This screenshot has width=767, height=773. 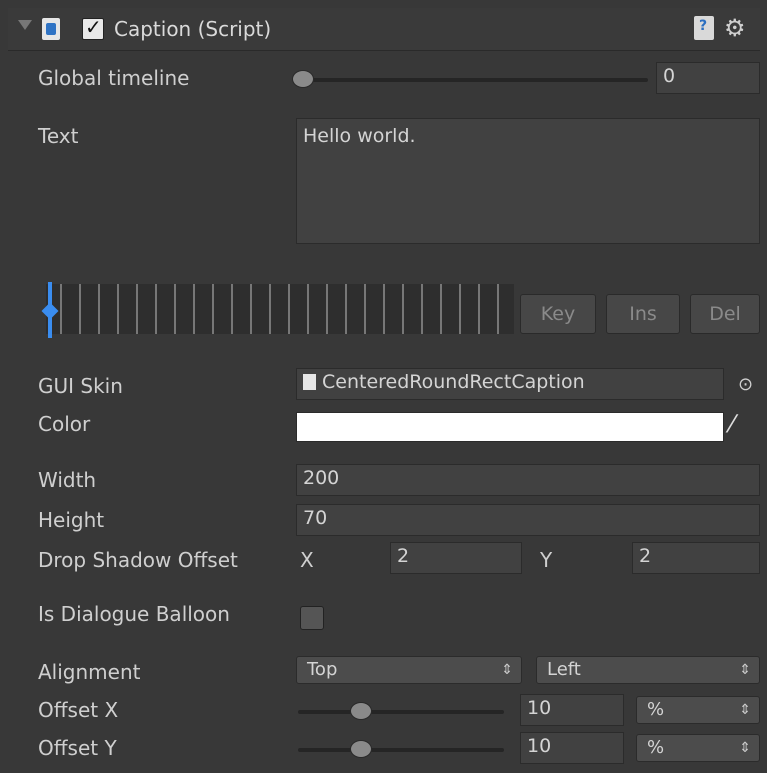 I want to click on gui-skin-label: GUI Skin, so click(x=80, y=386).